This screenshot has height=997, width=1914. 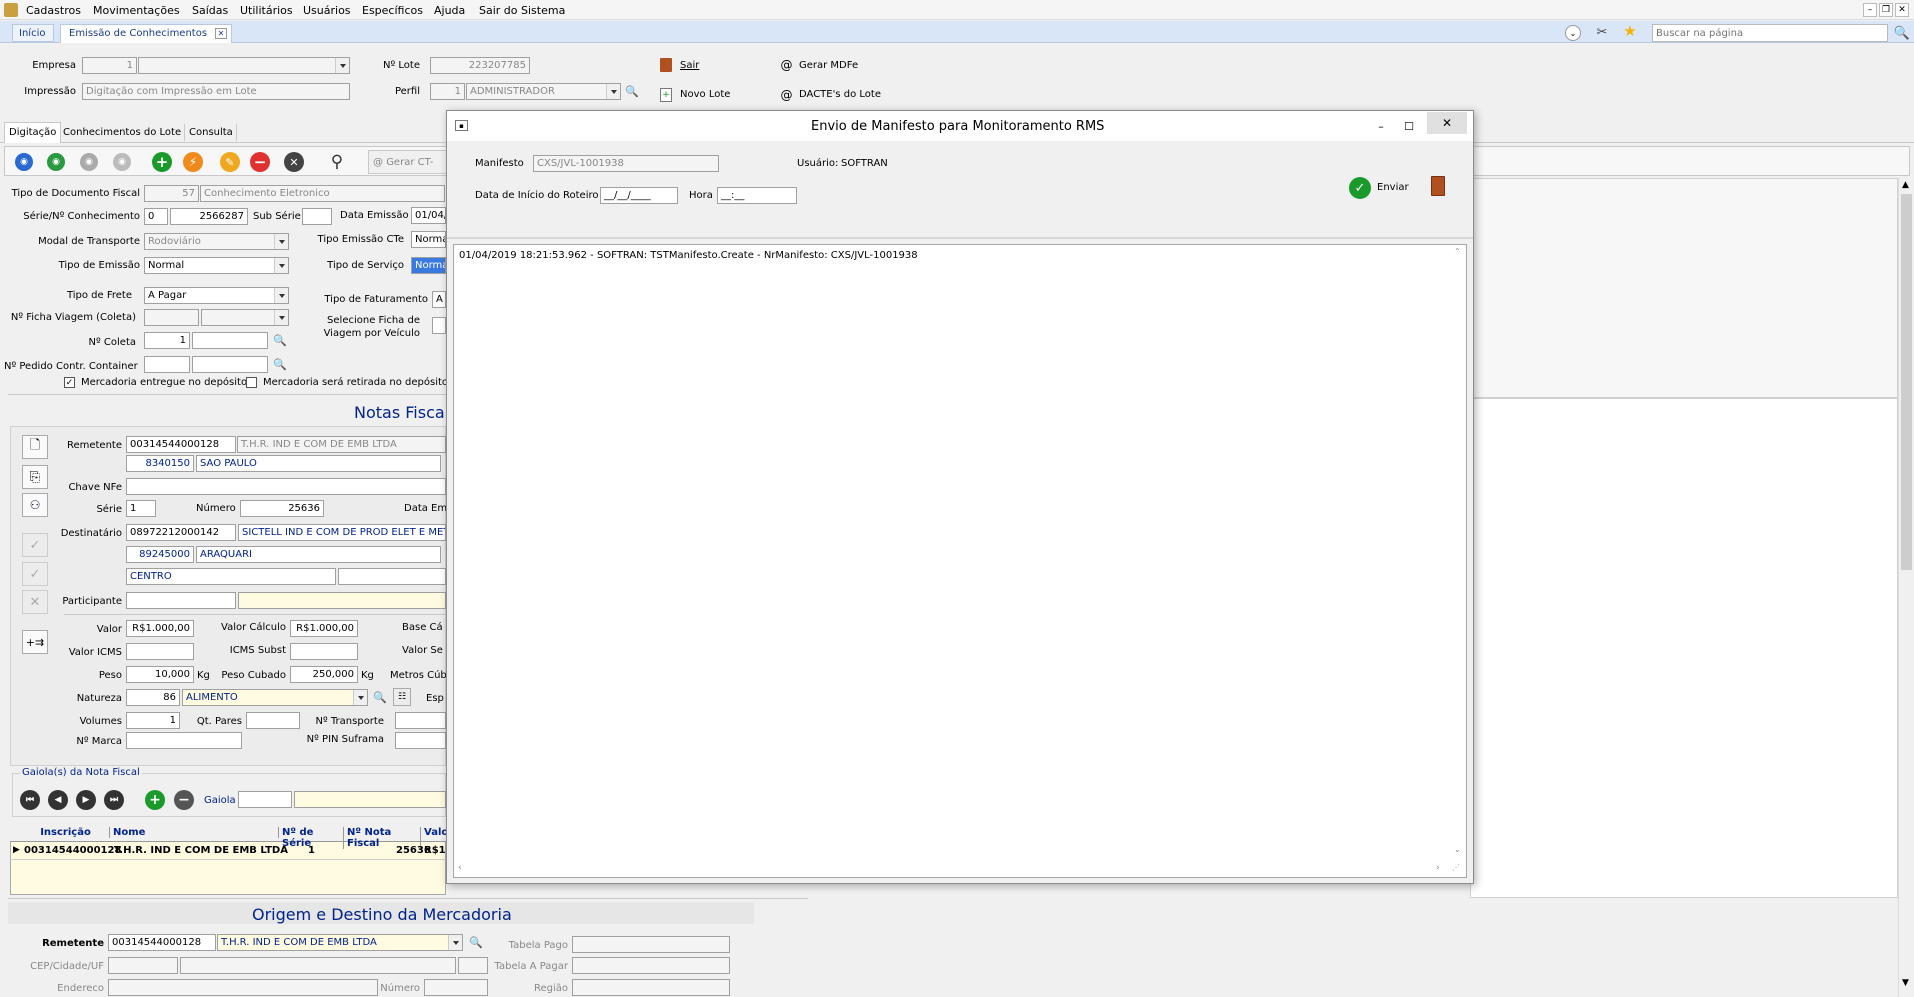 What do you see at coordinates (33, 132) in the screenshot?
I see `subtab-digitacao: Digitação` at bounding box center [33, 132].